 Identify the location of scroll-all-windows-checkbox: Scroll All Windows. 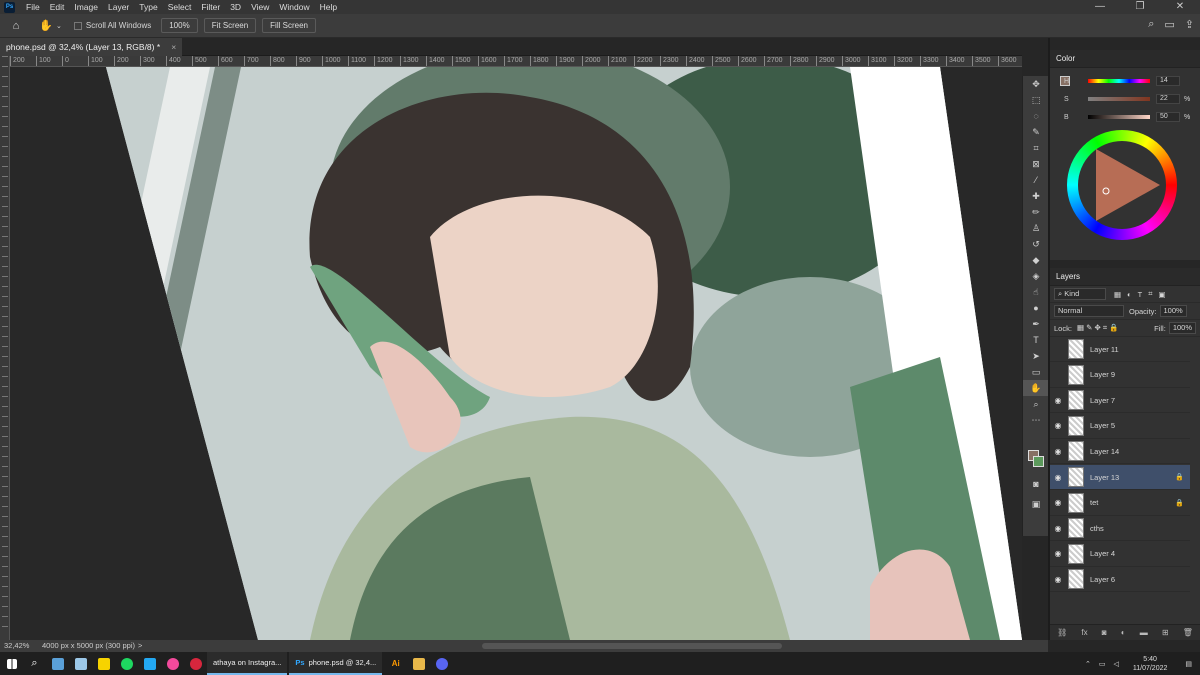
(112, 25).